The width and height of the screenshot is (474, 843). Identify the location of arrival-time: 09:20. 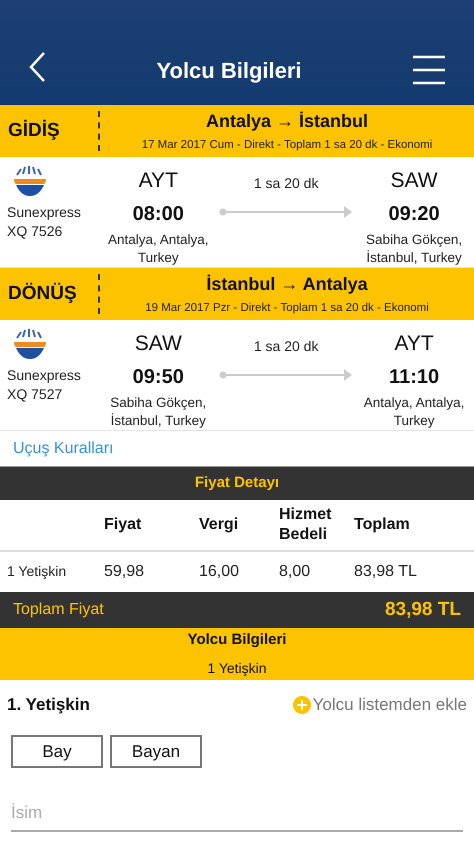
(414, 214).